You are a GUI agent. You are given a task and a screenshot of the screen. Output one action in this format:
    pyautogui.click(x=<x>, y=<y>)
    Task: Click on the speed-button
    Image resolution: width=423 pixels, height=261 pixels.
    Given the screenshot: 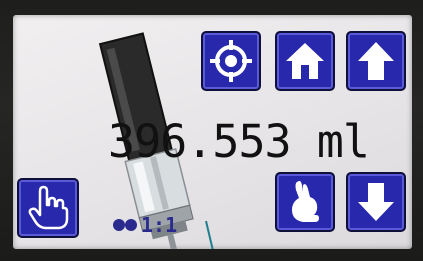 What is the action you would take?
    pyautogui.click(x=305, y=202)
    